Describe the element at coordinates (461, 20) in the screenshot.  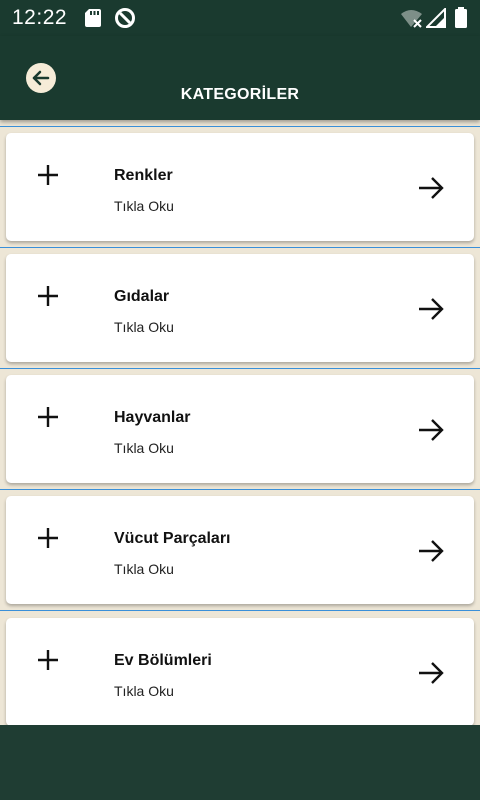
I see `battery-icon` at that location.